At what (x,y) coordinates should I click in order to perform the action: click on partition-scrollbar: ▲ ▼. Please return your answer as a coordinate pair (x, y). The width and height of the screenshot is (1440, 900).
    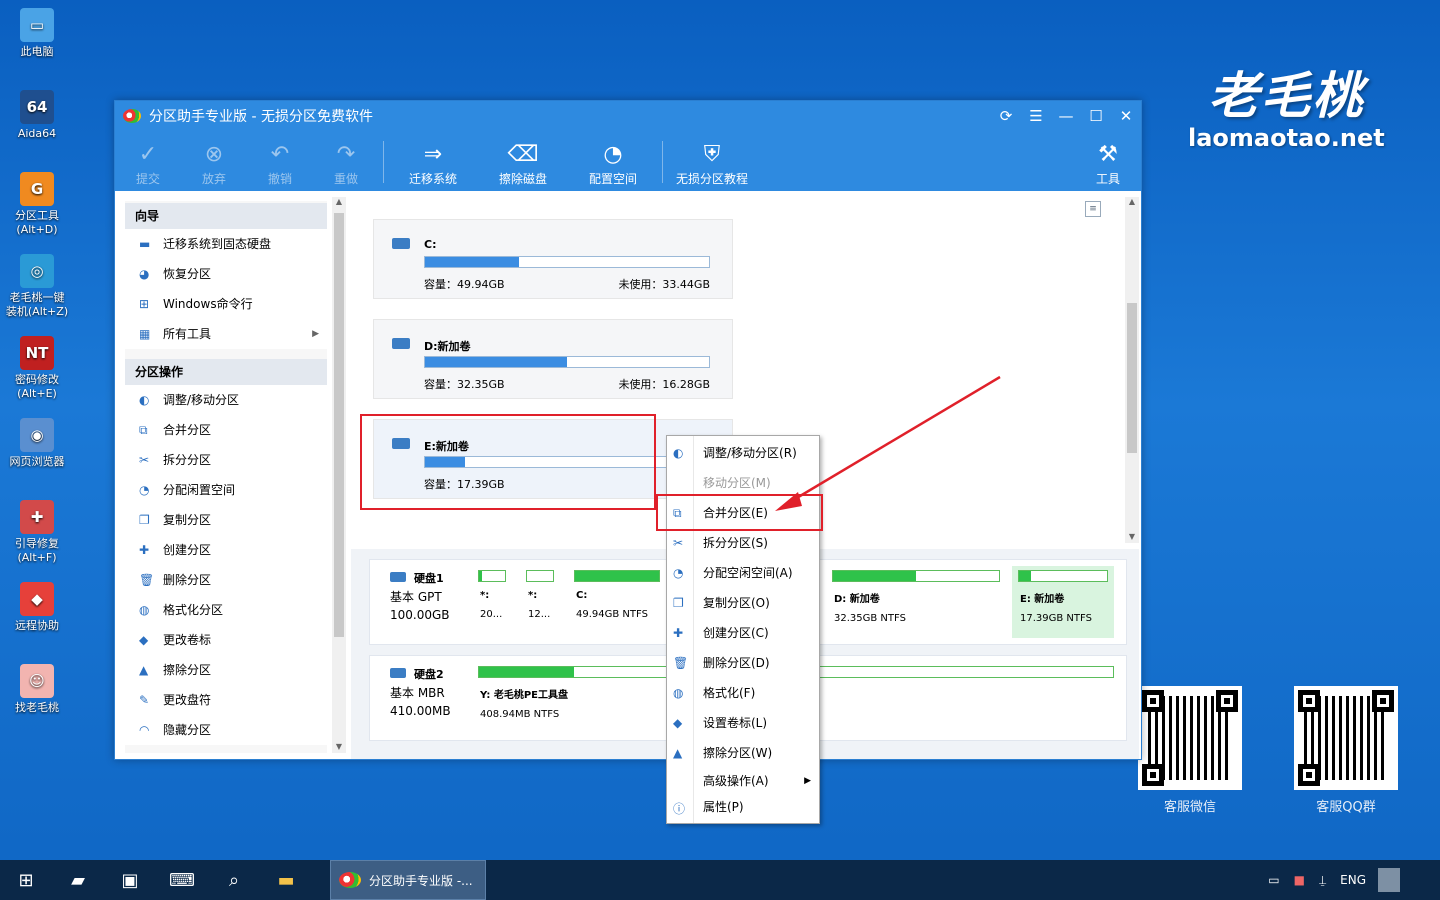
    Looking at the image, I should click on (1132, 370).